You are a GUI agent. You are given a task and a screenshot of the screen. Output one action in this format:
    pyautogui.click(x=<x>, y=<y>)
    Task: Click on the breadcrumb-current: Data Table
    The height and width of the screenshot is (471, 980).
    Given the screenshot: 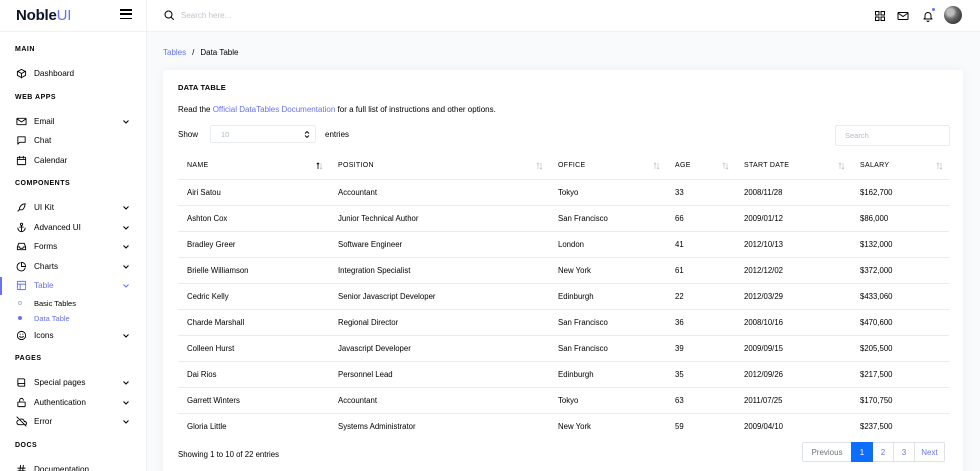 What is the action you would take?
    pyautogui.click(x=219, y=52)
    